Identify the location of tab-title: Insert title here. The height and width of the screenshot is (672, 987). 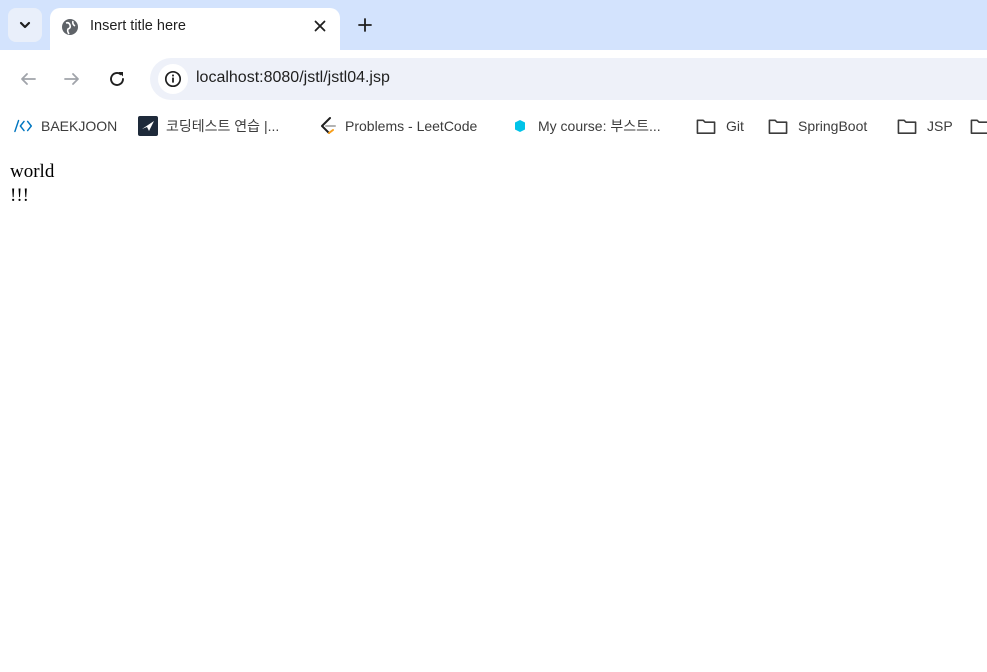
(138, 26).